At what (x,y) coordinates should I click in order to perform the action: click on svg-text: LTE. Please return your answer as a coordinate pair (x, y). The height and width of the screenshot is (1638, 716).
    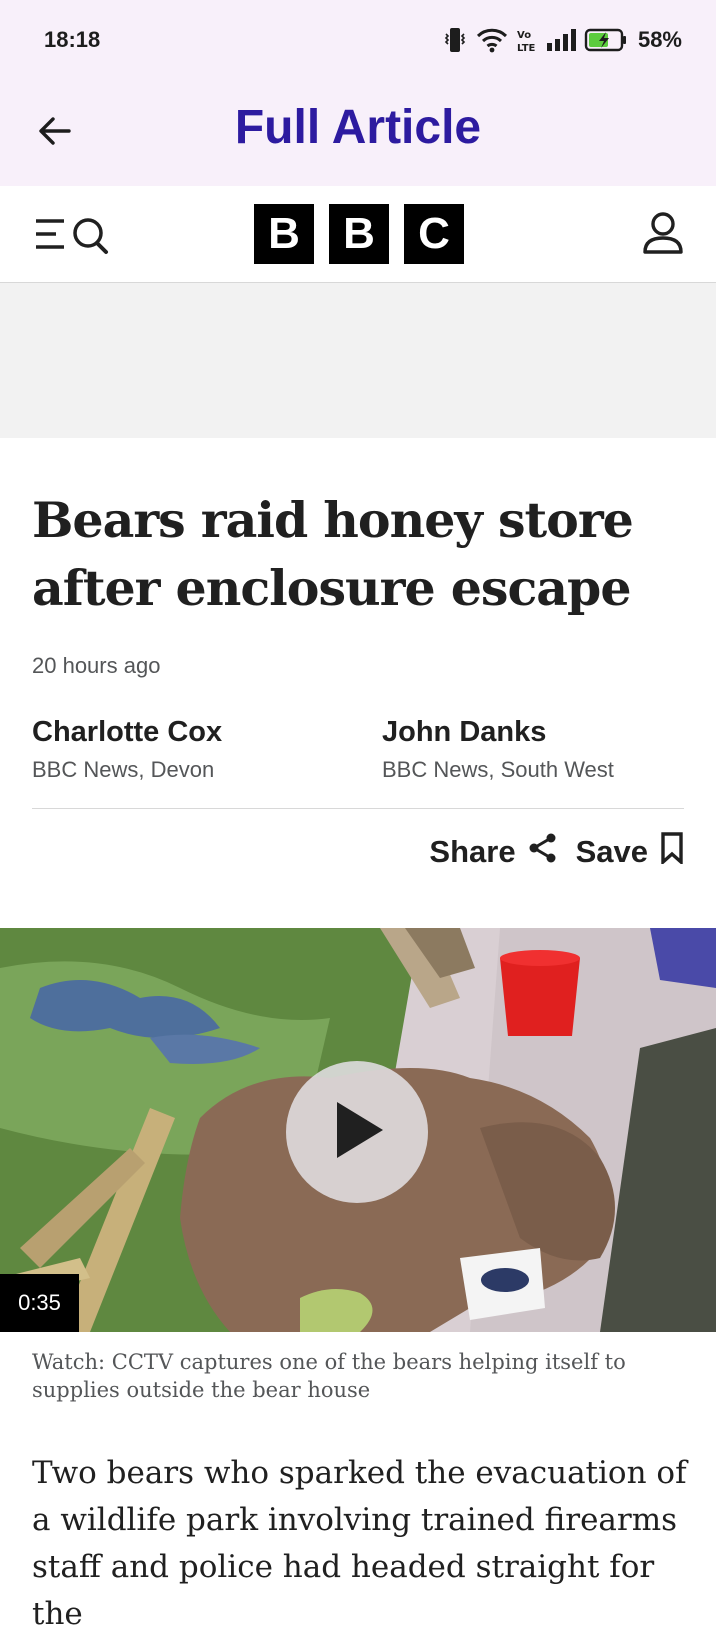
    Looking at the image, I should click on (526, 48).